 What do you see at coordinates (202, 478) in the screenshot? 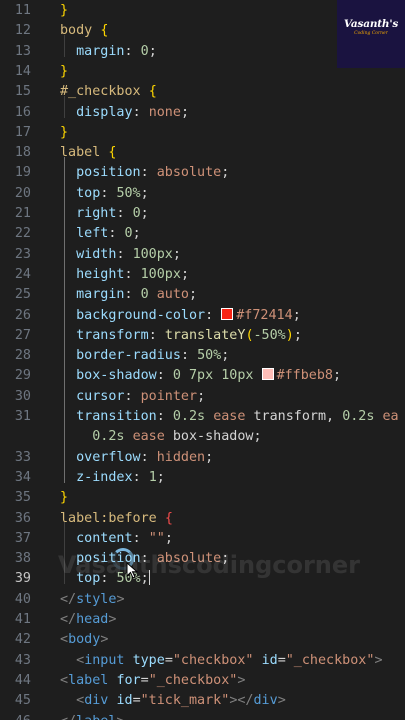
I see `code-line: 34 z-index: 1;` at bounding box center [202, 478].